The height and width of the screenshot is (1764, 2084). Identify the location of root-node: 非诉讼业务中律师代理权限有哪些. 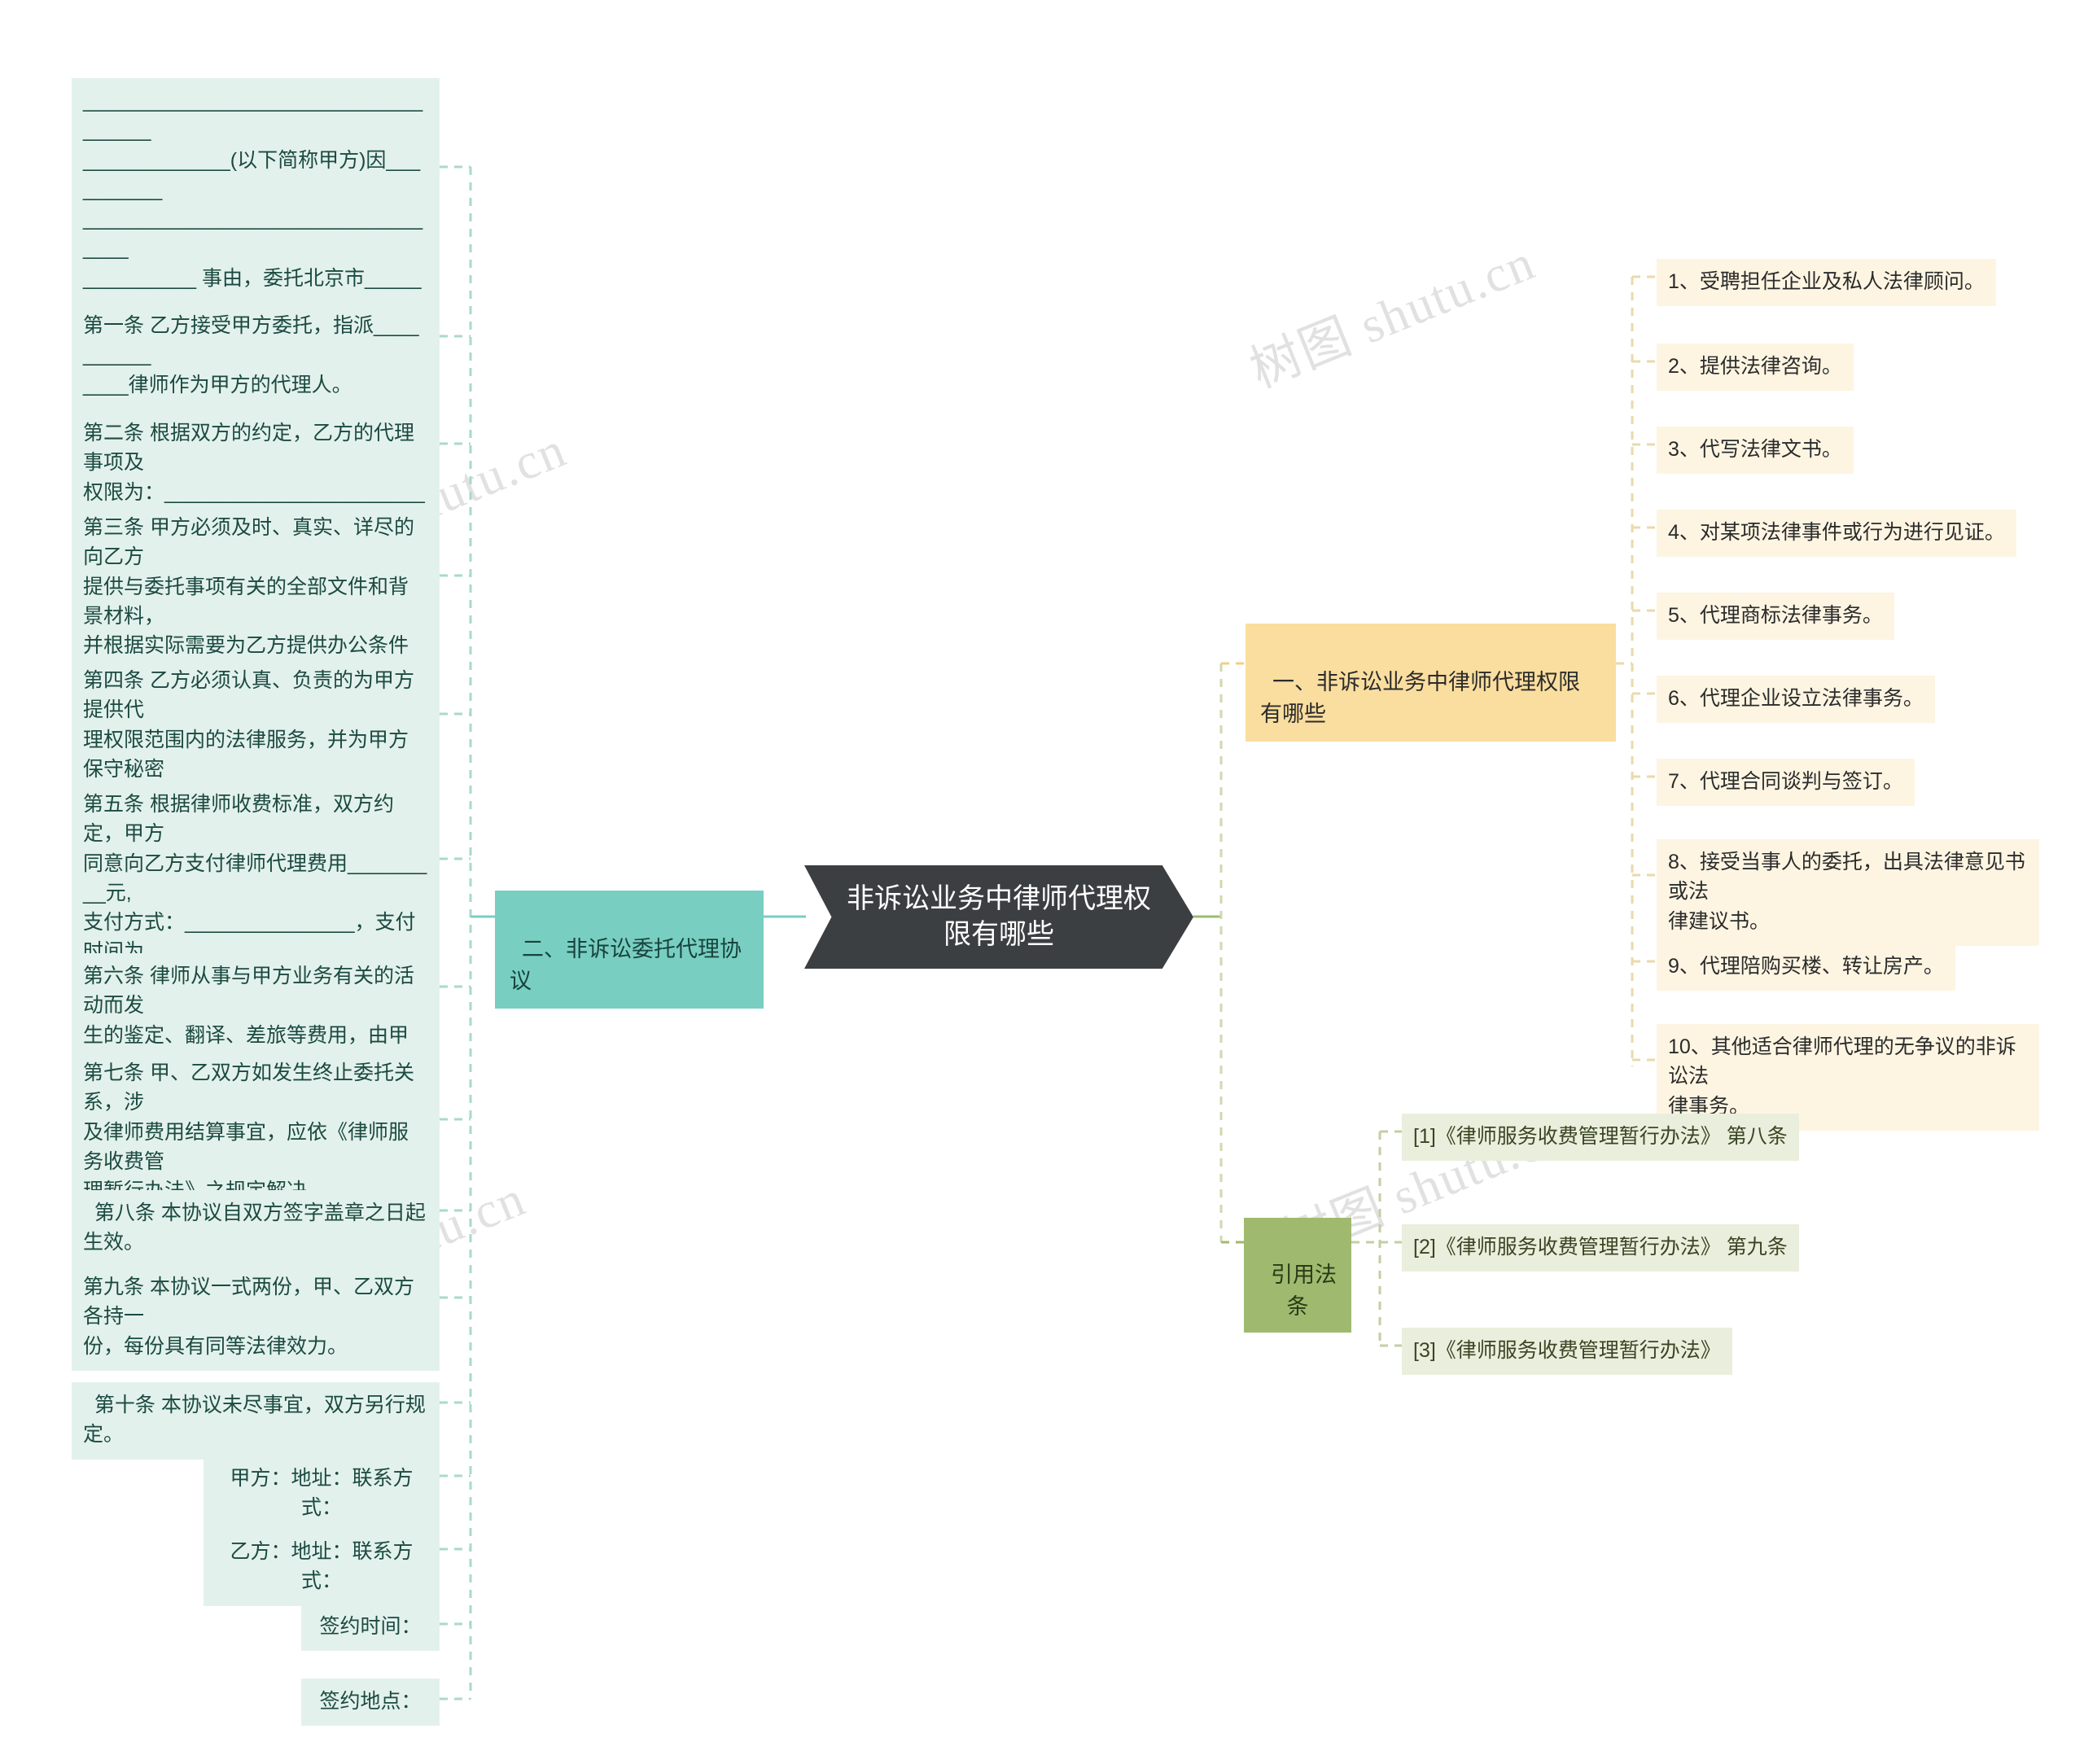
(998, 917).